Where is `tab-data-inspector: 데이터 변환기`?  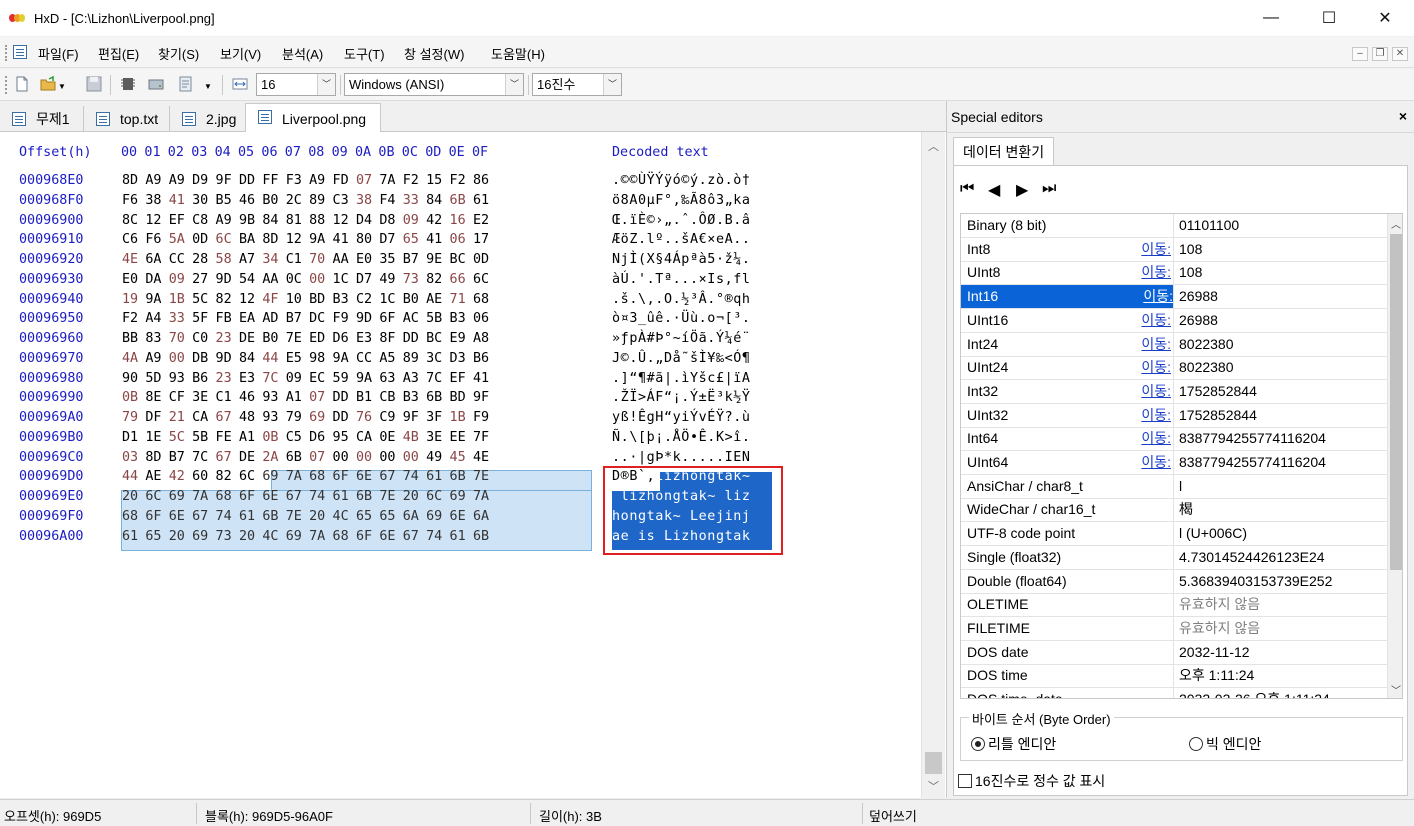
tab-data-inspector: 데이터 변환기 is located at coordinates (1004, 151).